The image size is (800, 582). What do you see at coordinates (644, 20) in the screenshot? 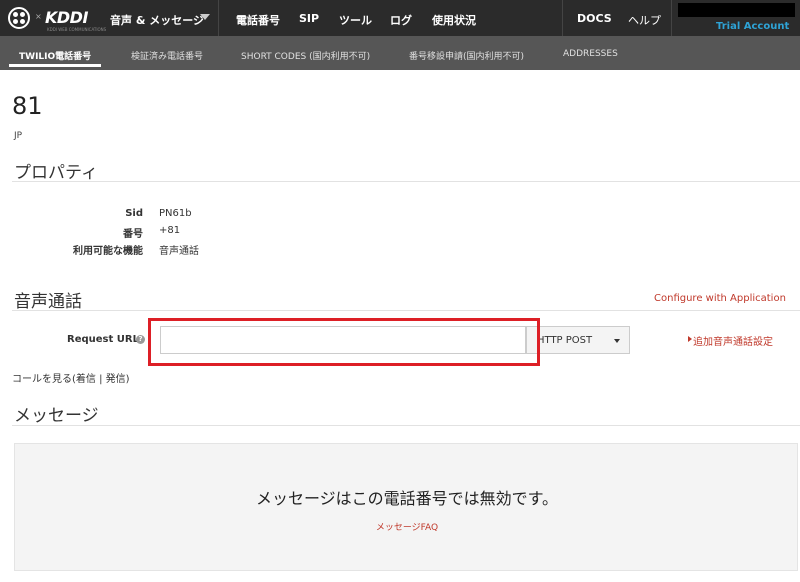
I see `nav-item-help: ヘルプ` at bounding box center [644, 20].